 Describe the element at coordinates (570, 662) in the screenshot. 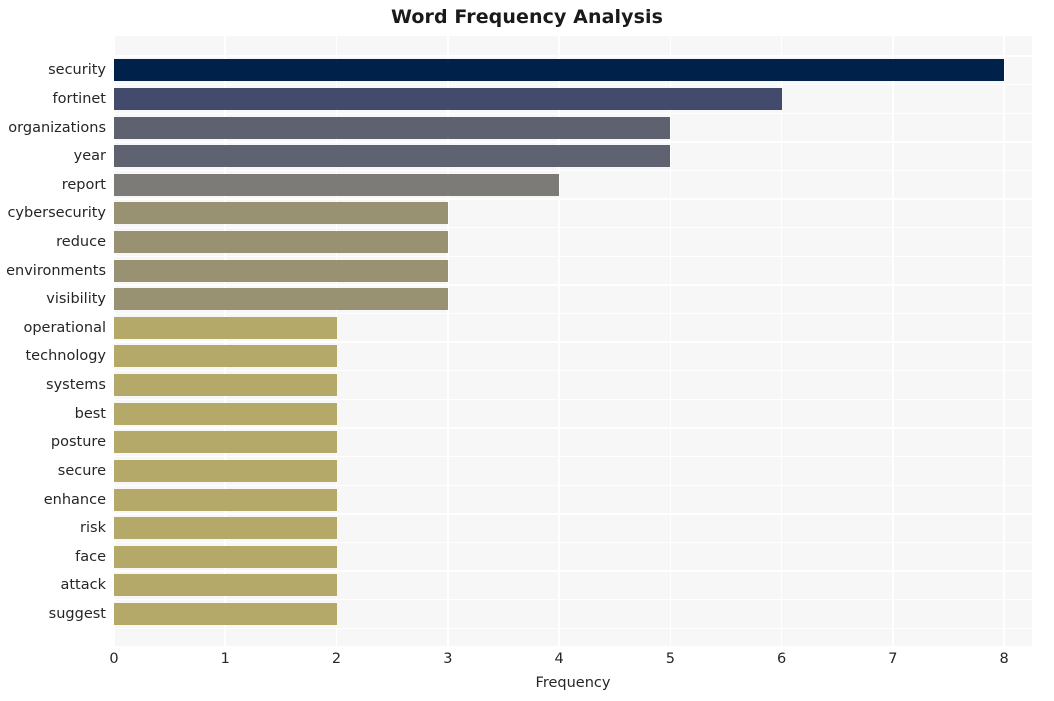

I see `x-axis-tick-labels: 0 1 2 3 4 5 6 7 8` at that location.